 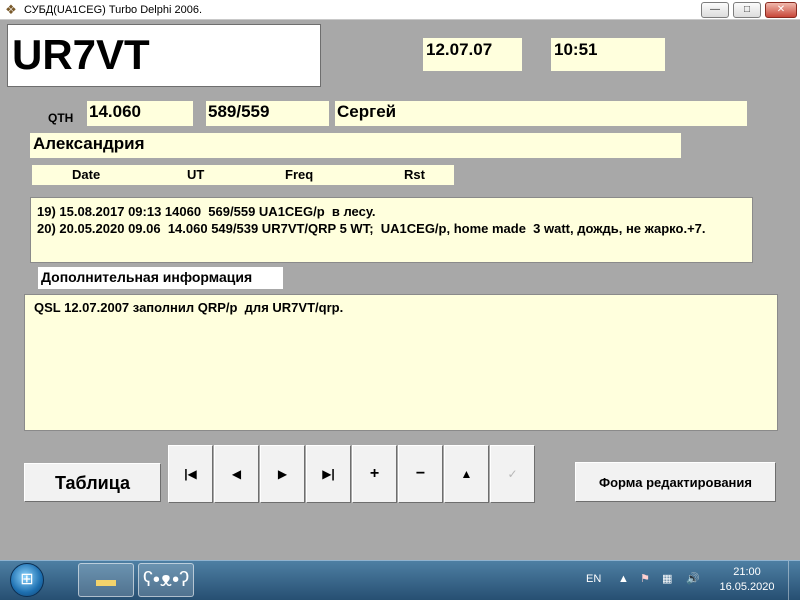 What do you see at coordinates (160, 278) in the screenshot?
I see `additional-info-label: Дополнительная информация` at bounding box center [160, 278].